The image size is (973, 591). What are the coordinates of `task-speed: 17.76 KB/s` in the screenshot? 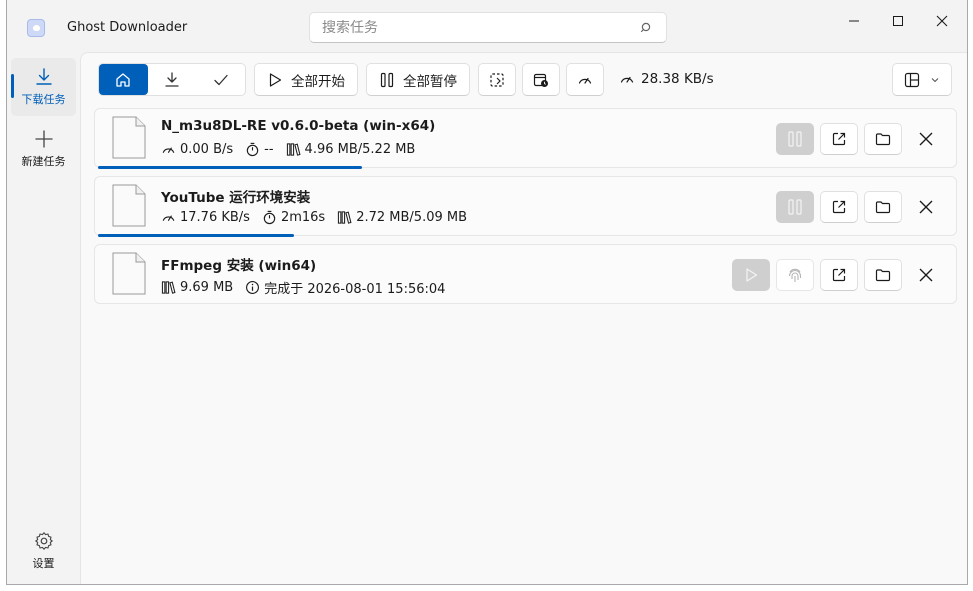 It's located at (215, 217).